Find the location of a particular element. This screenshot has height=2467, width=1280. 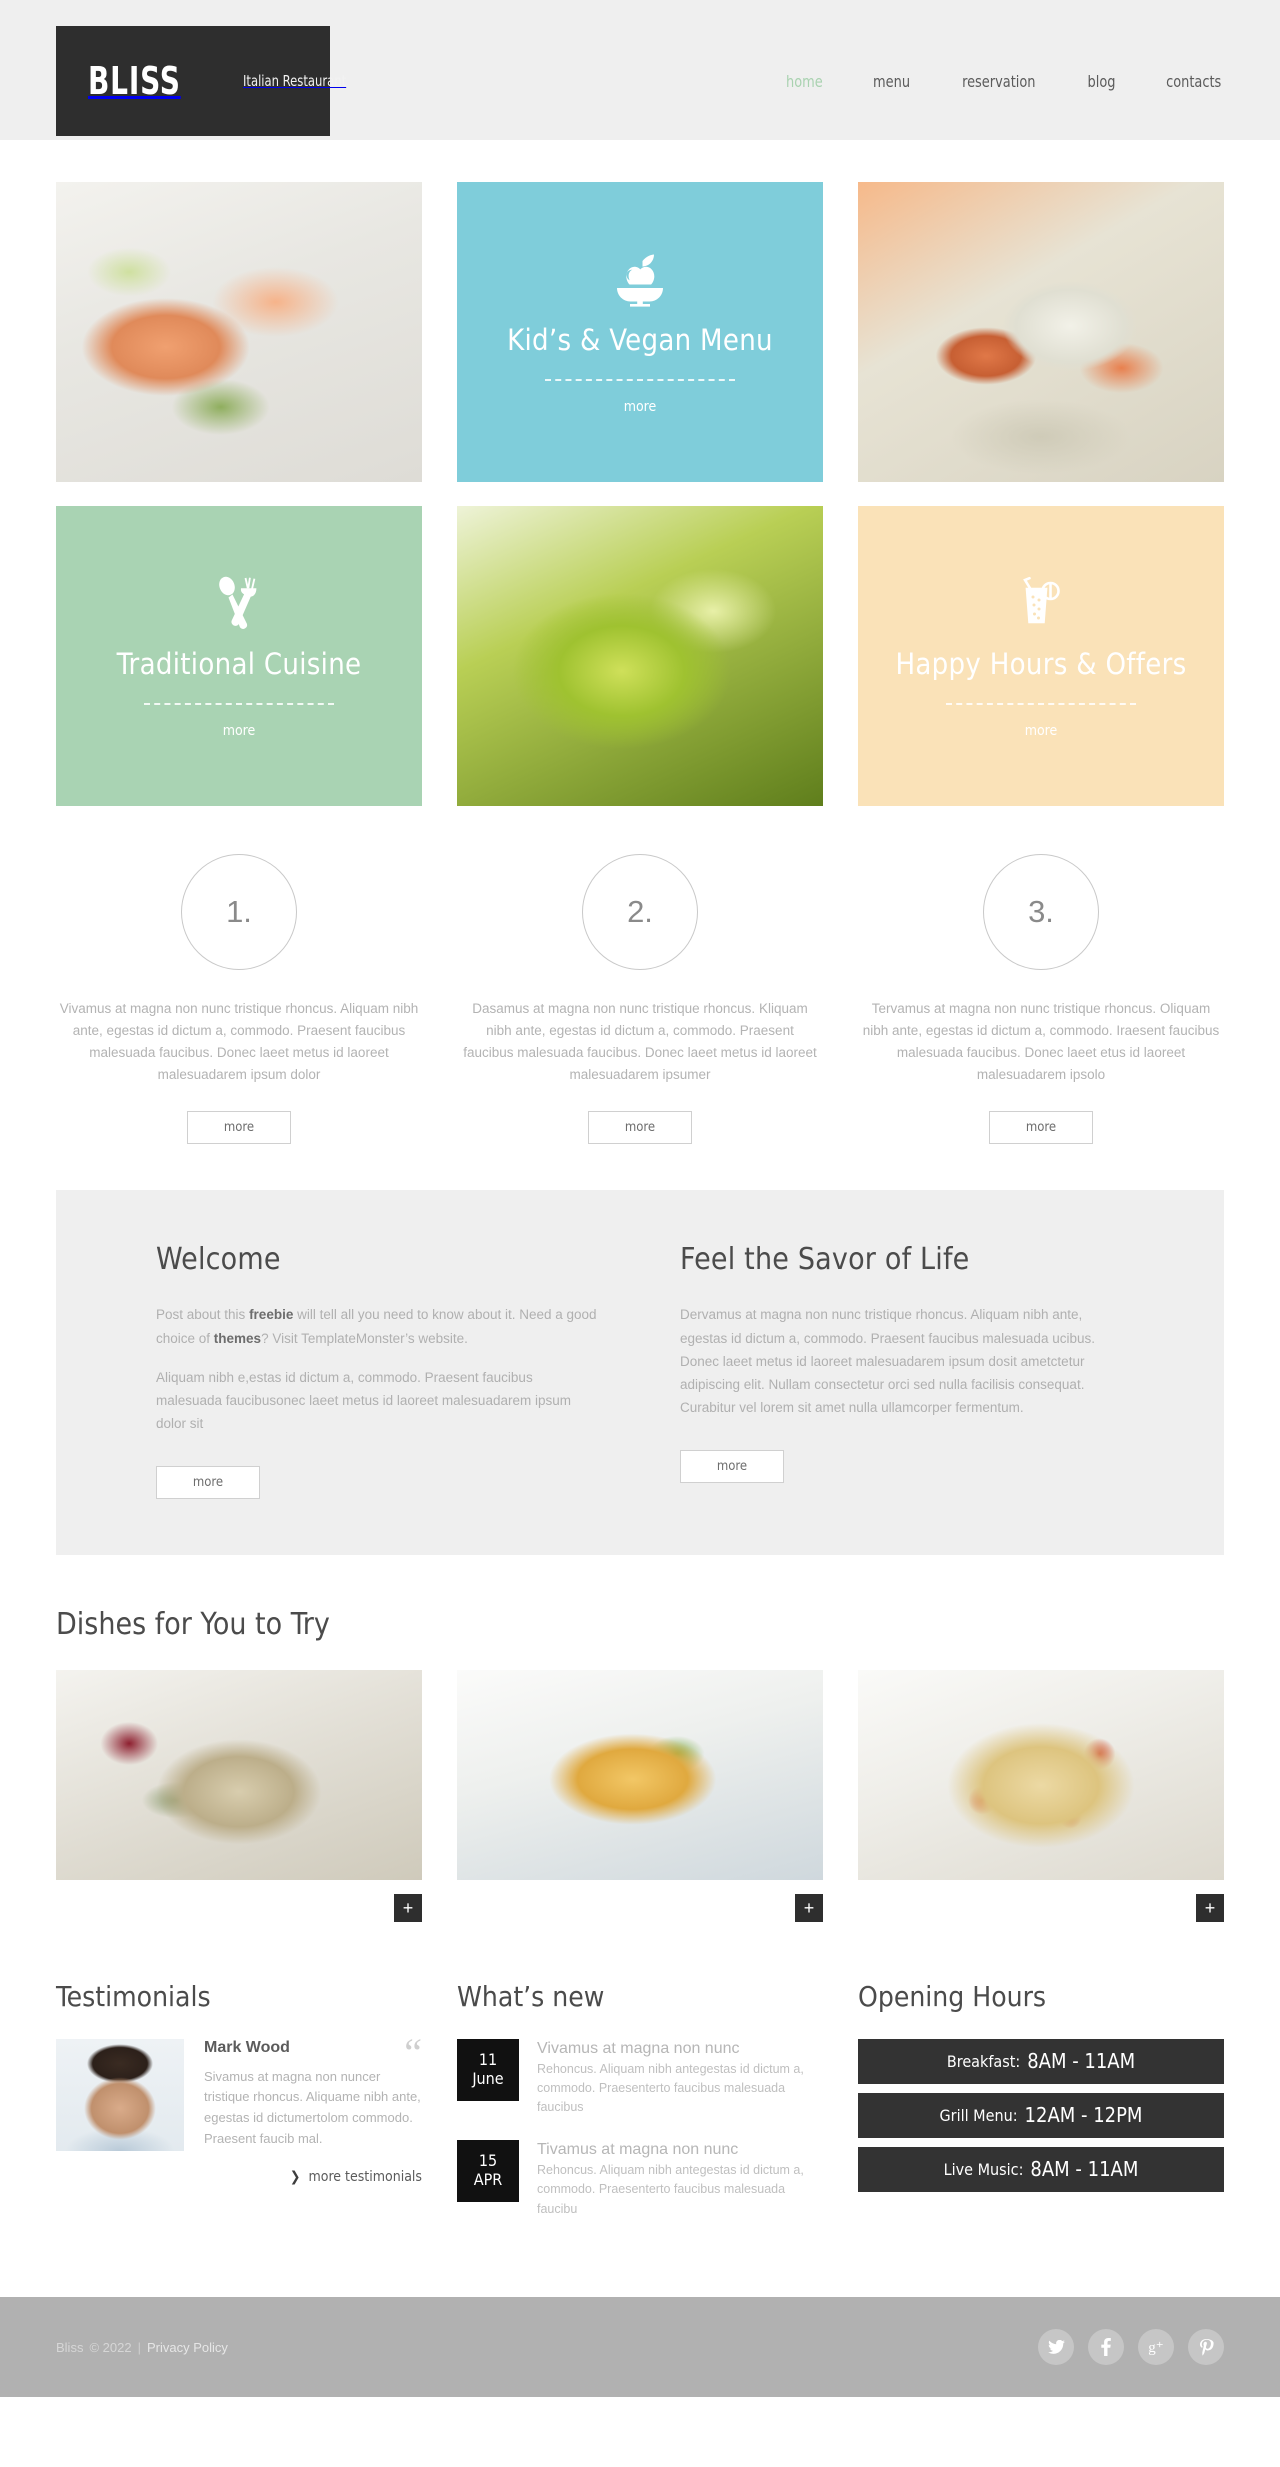

tile-traditional-cuisine: Traditional Cuisine more is located at coordinates (239, 656).